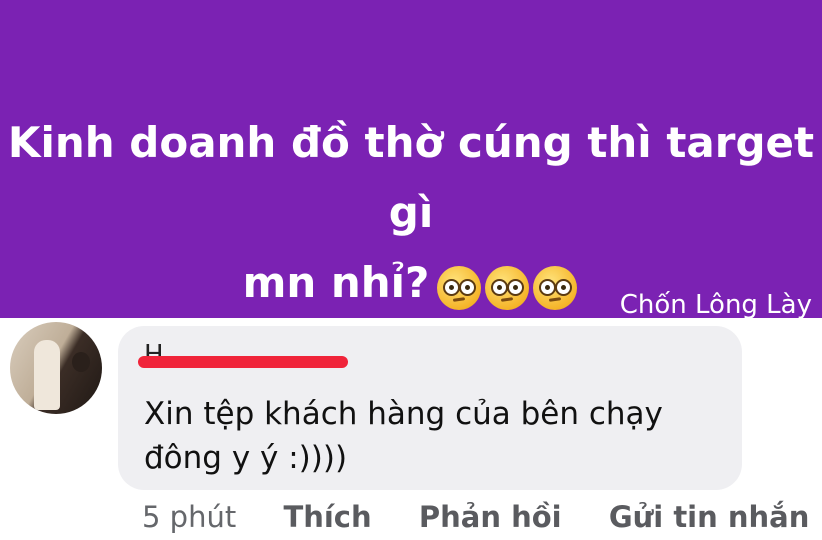 This screenshot has width=822, height=540. I want to click on avatar-figure, so click(47, 375).